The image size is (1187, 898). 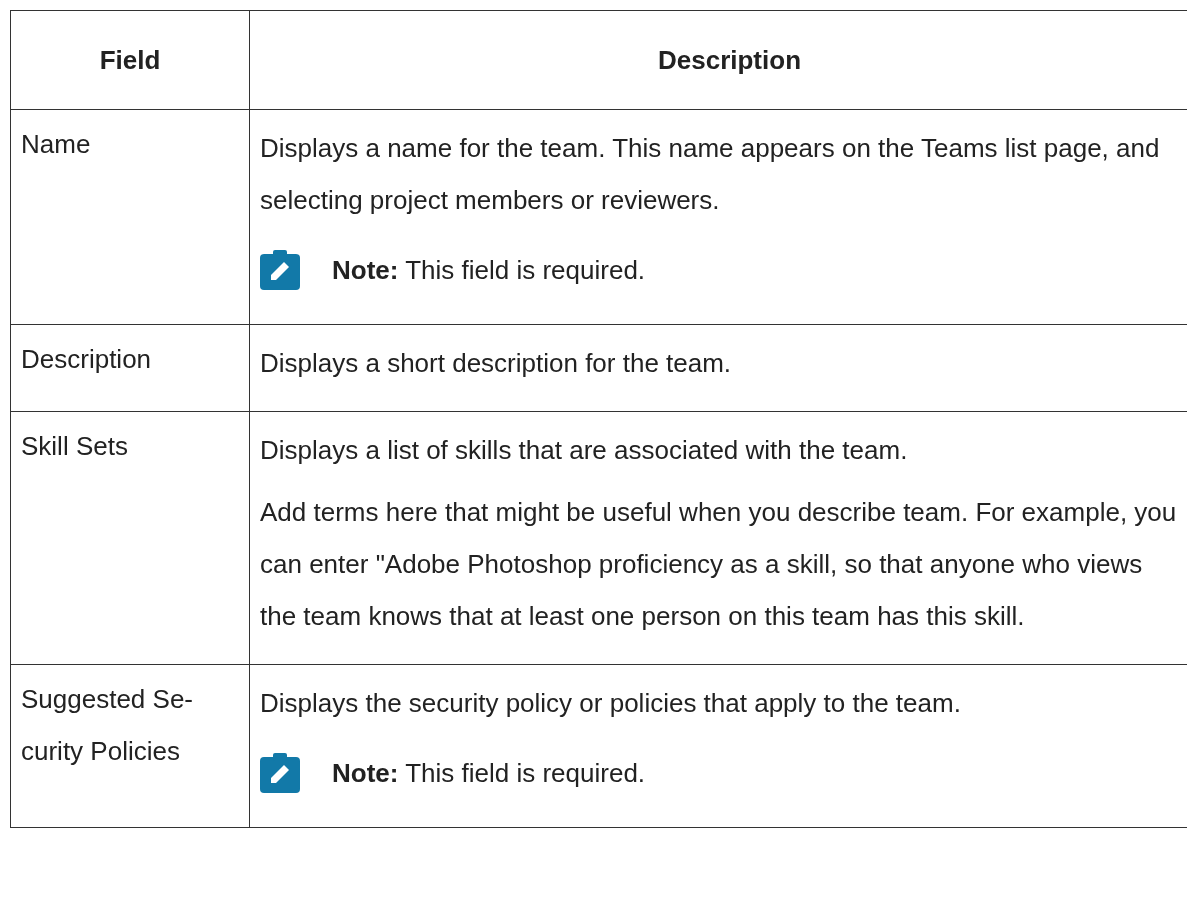 I want to click on description-text: Displays the security policy or policies that apply to the team., so click(x=611, y=703).